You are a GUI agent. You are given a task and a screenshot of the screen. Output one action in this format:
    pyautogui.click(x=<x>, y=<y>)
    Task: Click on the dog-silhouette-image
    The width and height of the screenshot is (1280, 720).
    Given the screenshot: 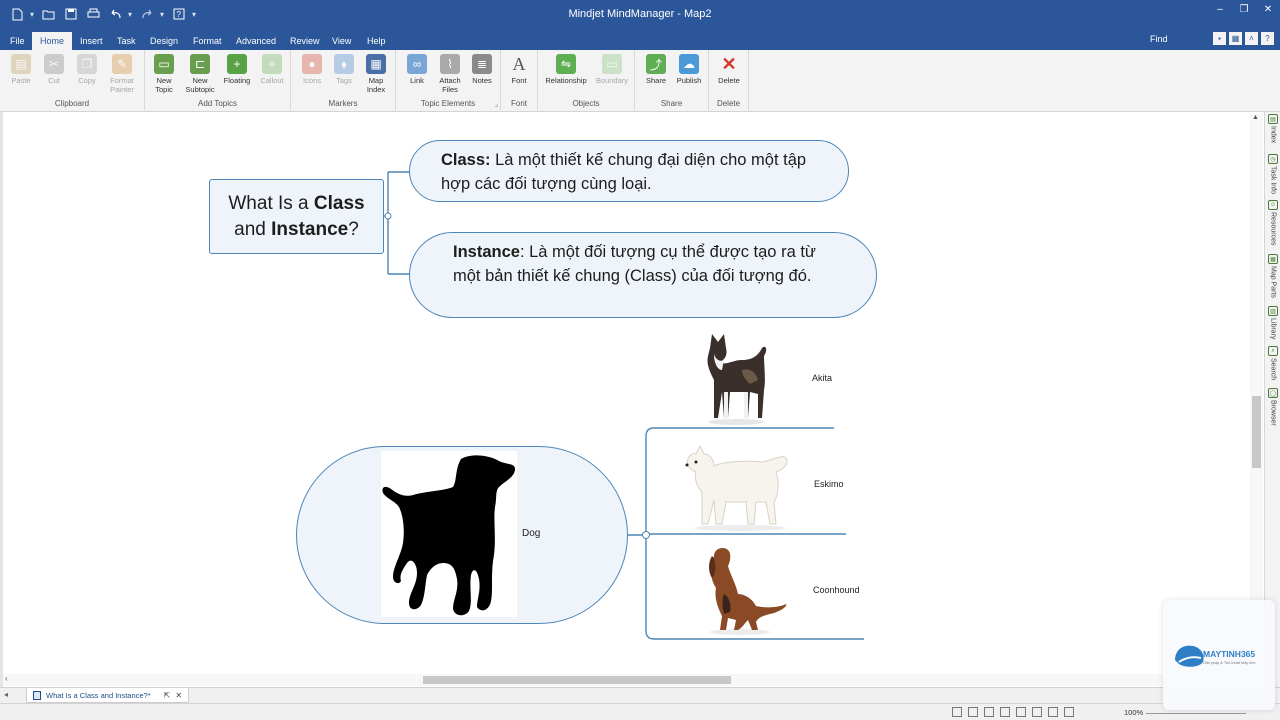 What is the action you would take?
    pyautogui.click(x=449, y=534)
    